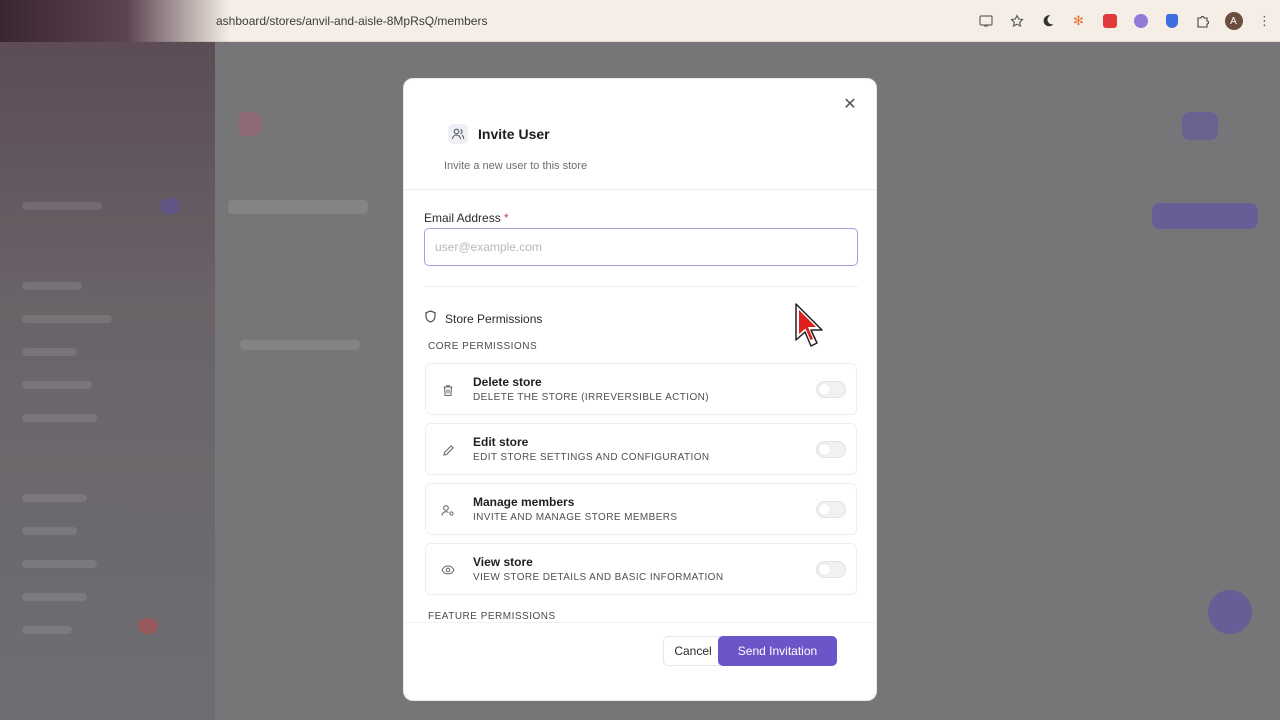  Describe the element at coordinates (448, 570) in the screenshot. I see `eye-icon` at that location.